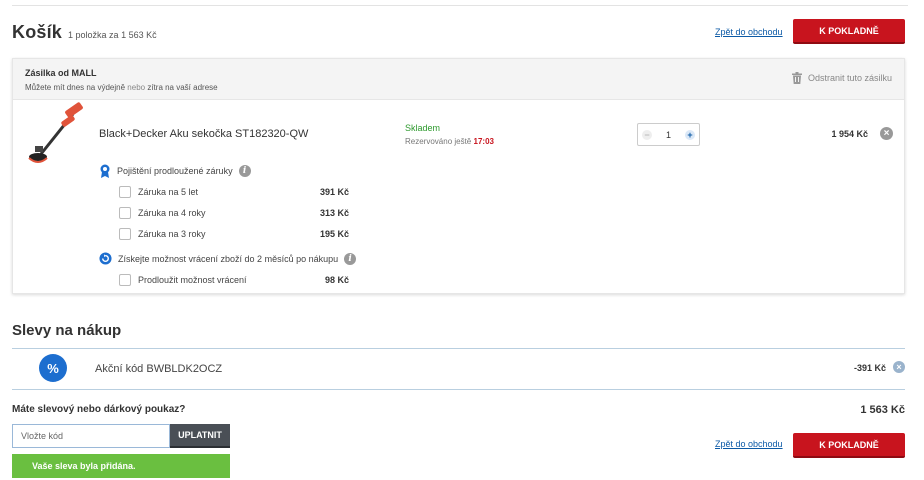 This screenshot has height=480, width=924. What do you see at coordinates (869, 368) in the screenshot?
I see `promo-code-amount: -391 Kč` at bounding box center [869, 368].